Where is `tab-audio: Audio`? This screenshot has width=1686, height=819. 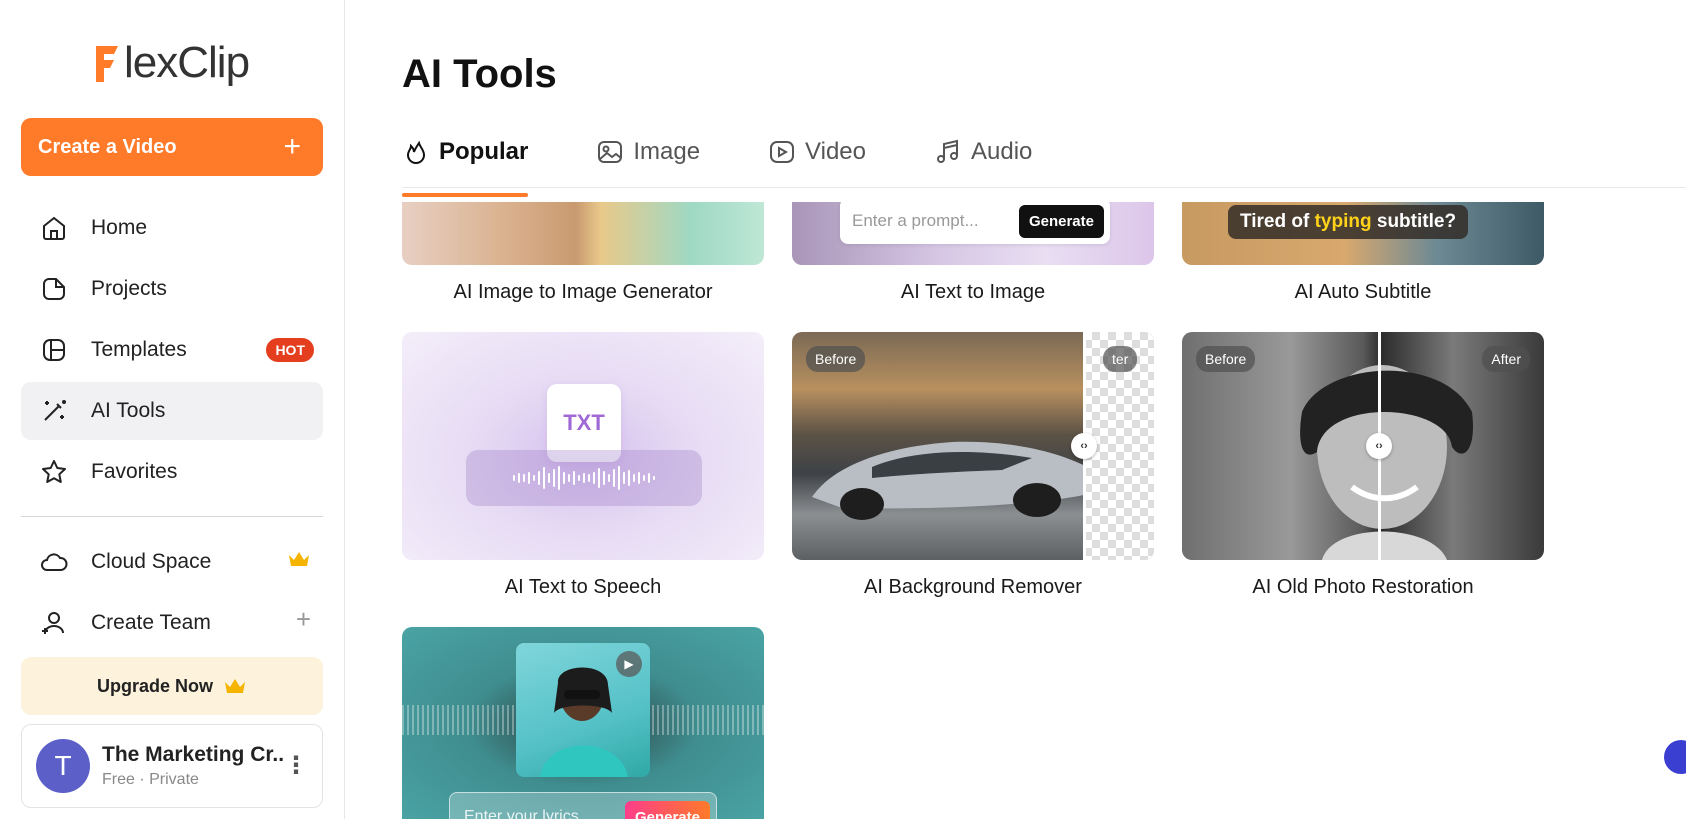
tab-audio: Audio is located at coordinates (983, 152).